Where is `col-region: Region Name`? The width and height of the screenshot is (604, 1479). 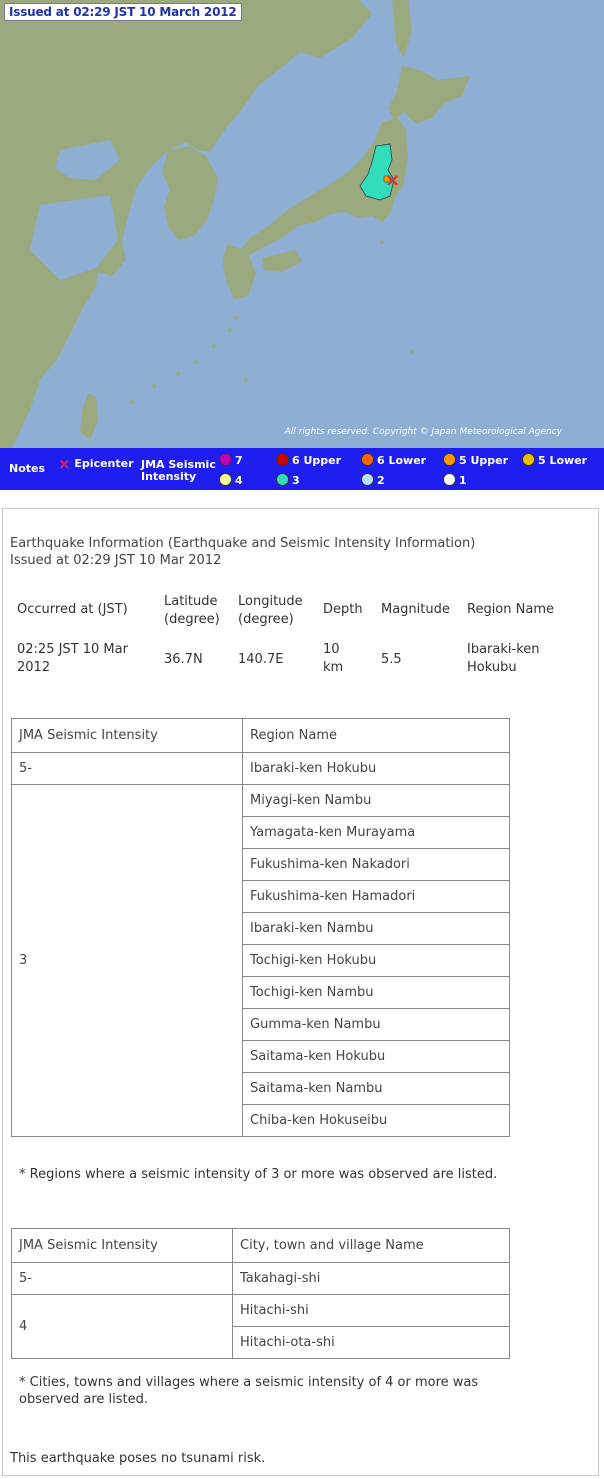 col-region: Region Name is located at coordinates (510, 609).